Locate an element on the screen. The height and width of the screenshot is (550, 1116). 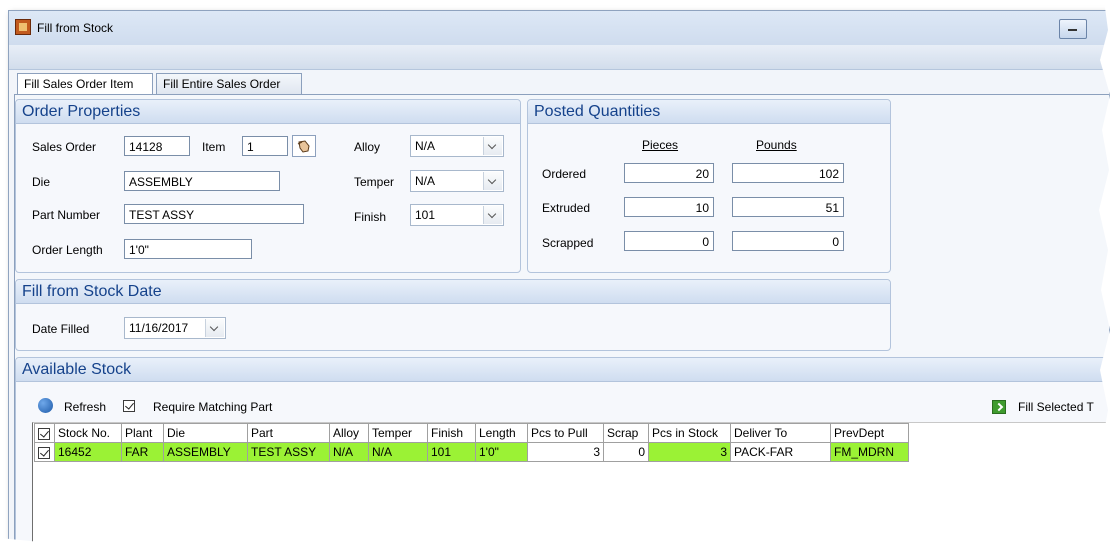
extruded-label: Extruded is located at coordinates (566, 208).